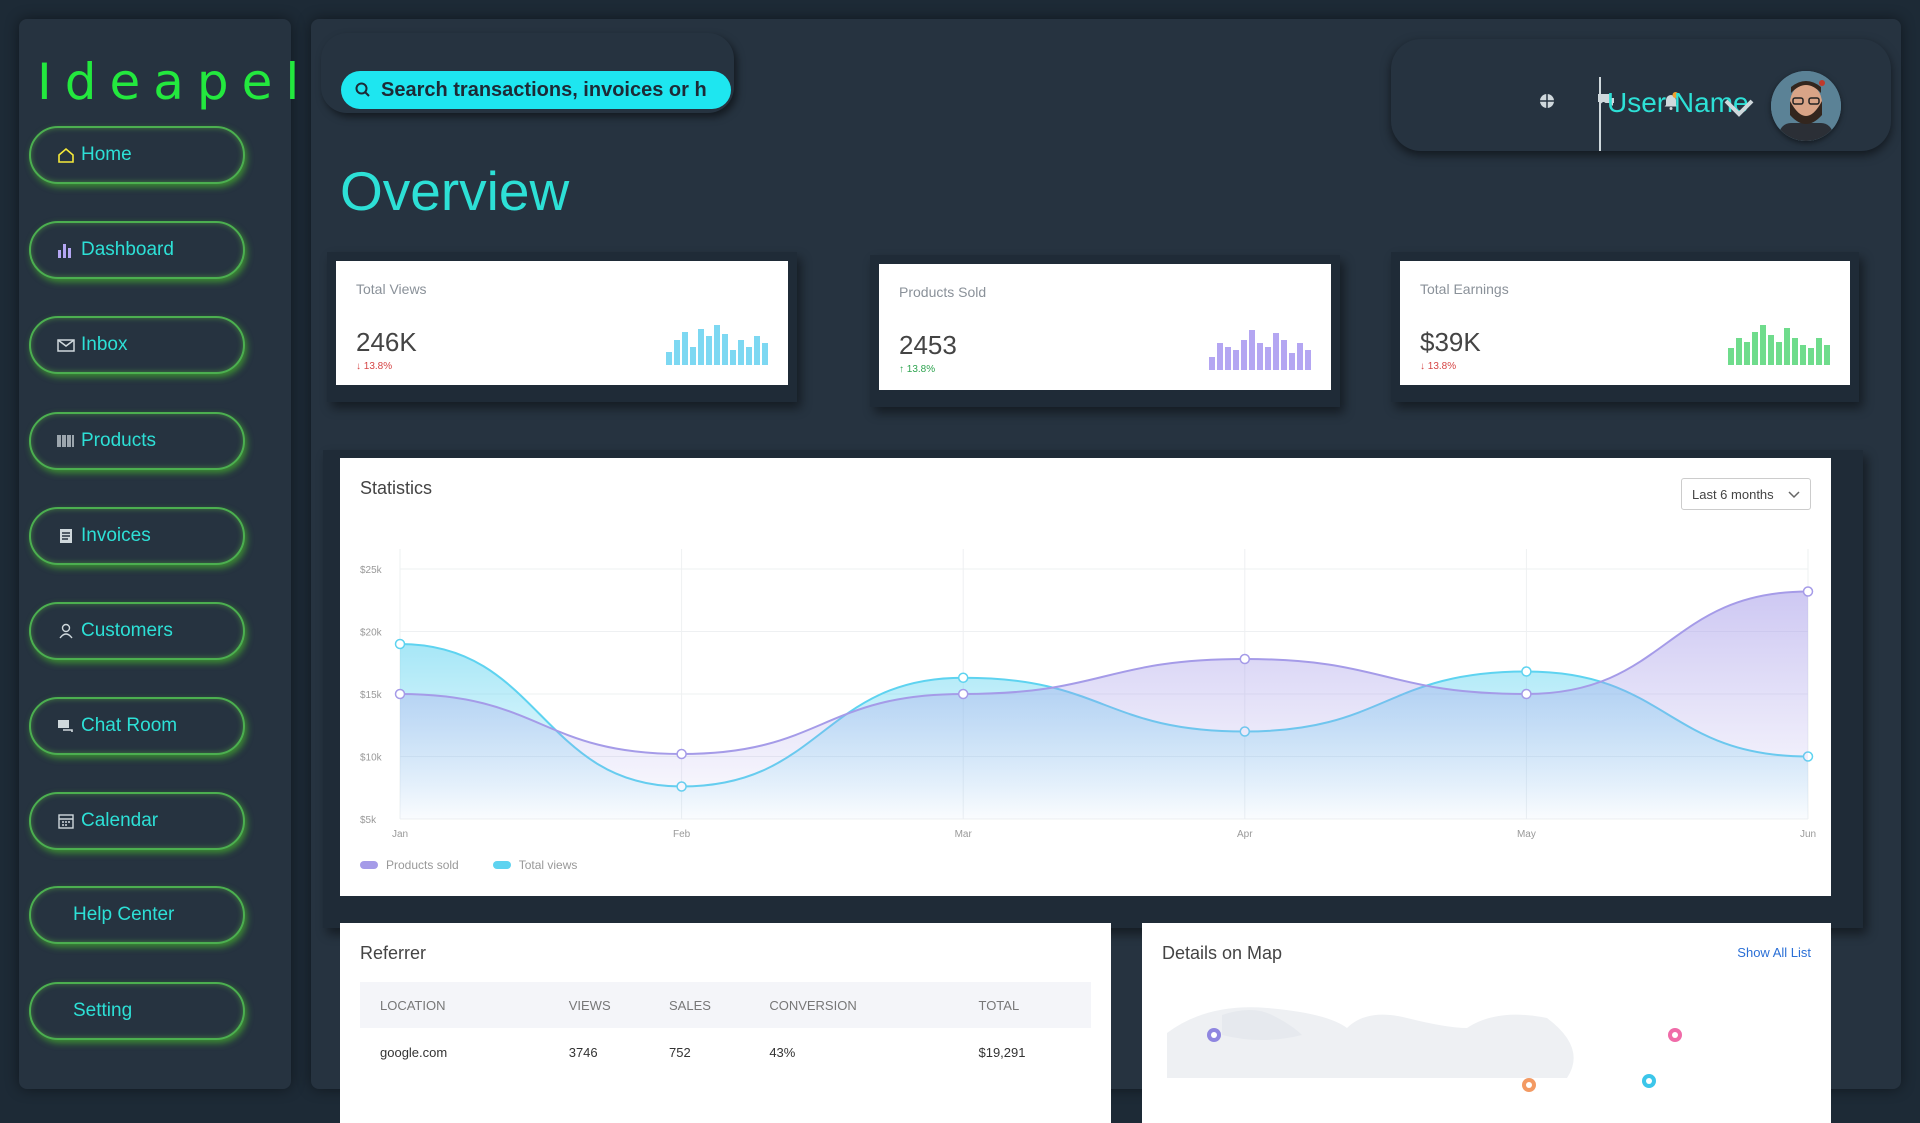 This screenshot has width=1920, height=1123. I want to click on sidebar-item-label: Products, so click(118, 440).